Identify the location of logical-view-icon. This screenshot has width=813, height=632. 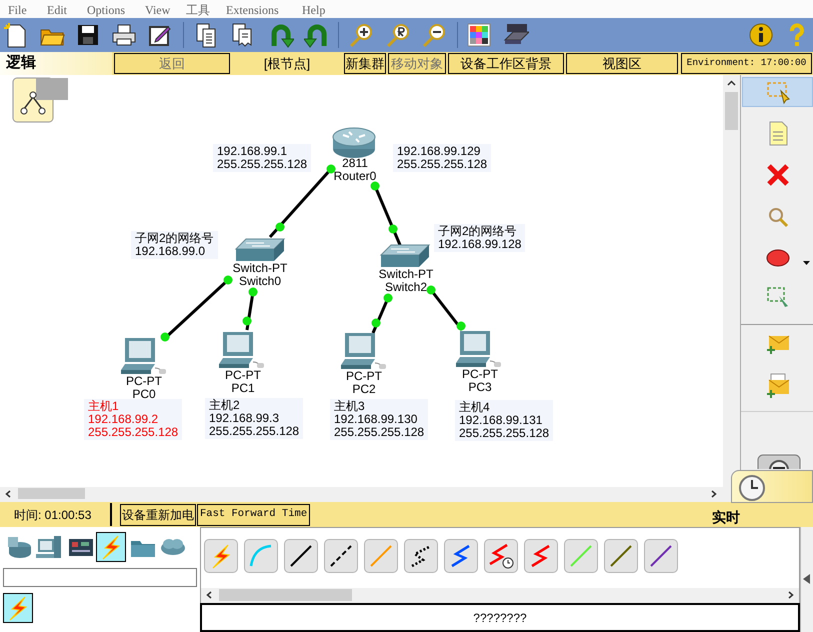
(41, 100).